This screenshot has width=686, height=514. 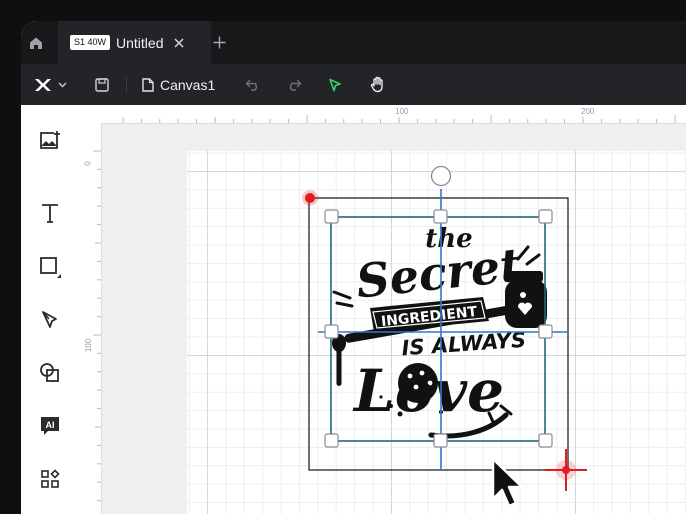 What do you see at coordinates (440, 440) in the screenshot?
I see `resize-handle-bottom` at bounding box center [440, 440].